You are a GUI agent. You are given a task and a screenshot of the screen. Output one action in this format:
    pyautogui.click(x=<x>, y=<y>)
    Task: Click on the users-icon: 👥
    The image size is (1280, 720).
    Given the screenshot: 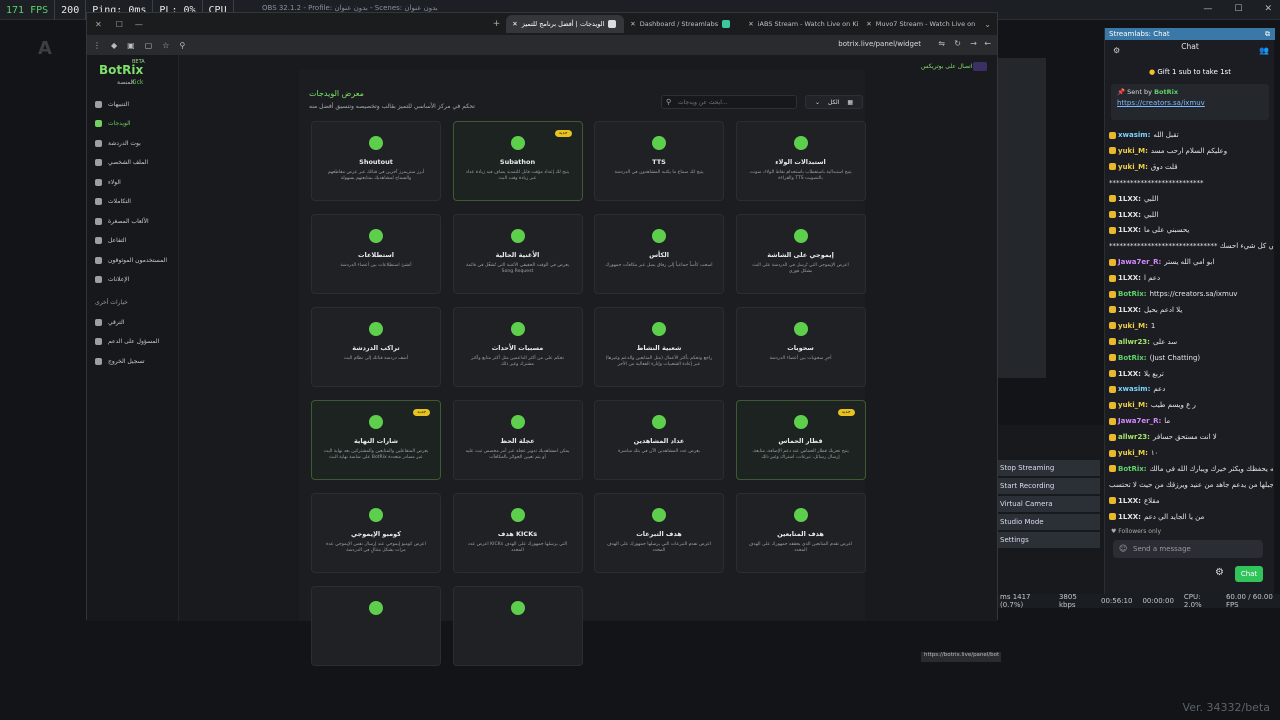 What is the action you would take?
    pyautogui.click(x=1264, y=50)
    